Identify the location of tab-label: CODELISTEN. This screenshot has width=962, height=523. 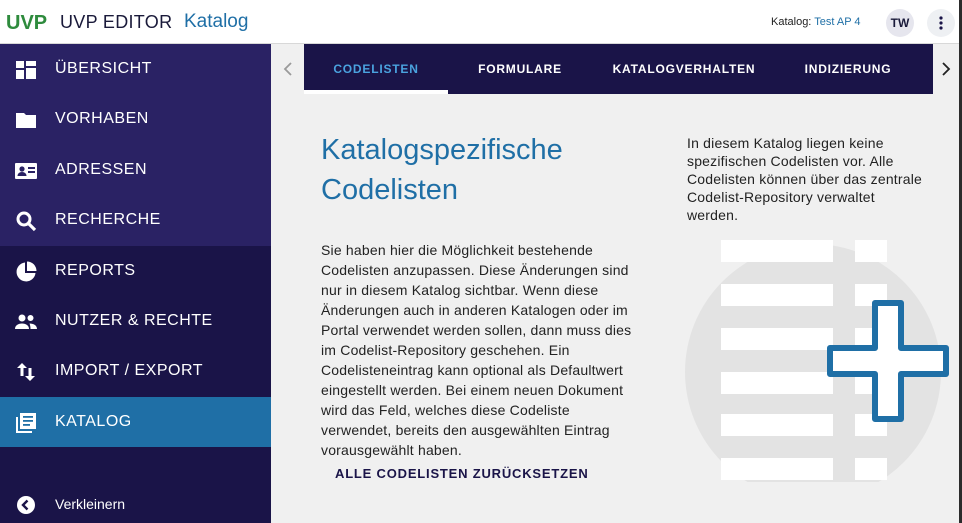
(376, 69).